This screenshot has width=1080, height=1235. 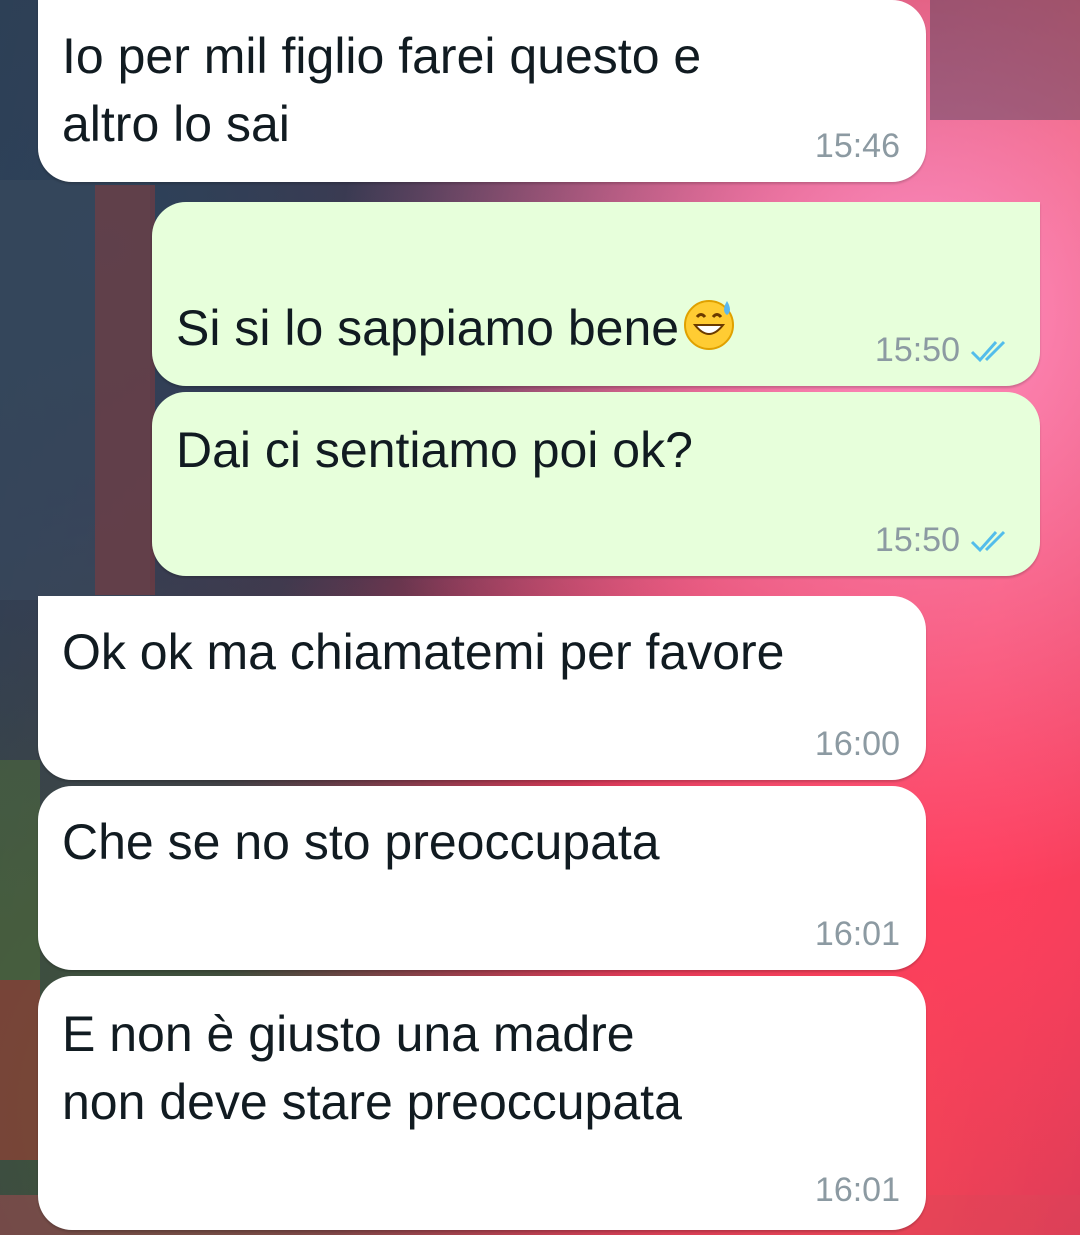 What do you see at coordinates (857, 744) in the screenshot?
I see `message-timestamp: 16:00` at bounding box center [857, 744].